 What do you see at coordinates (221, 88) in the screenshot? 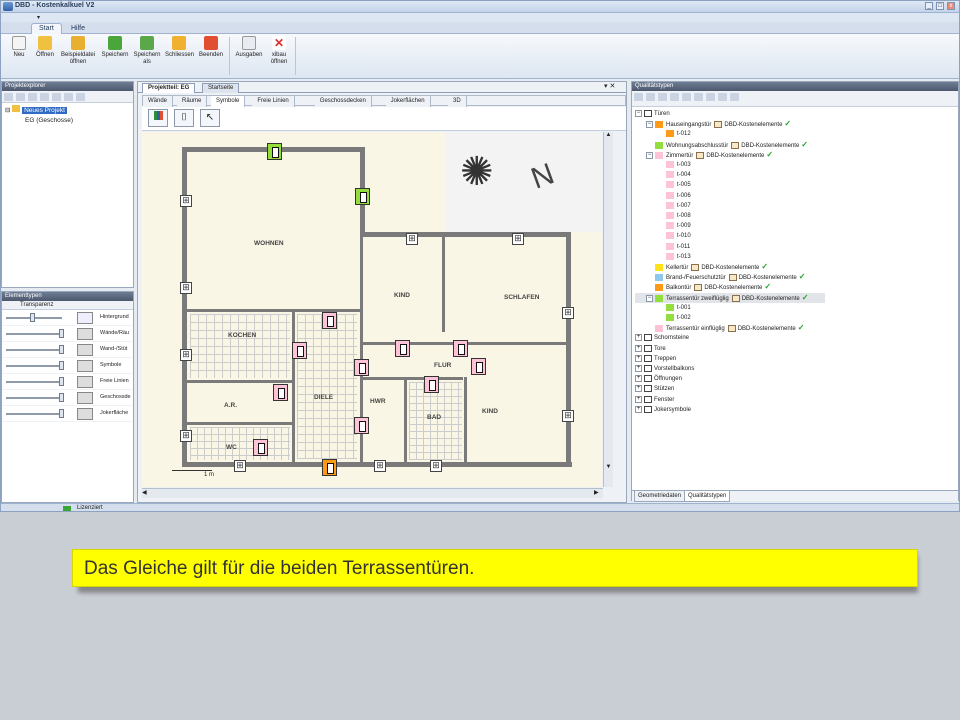
I see `tab-startseite: Startseite` at bounding box center [221, 88].